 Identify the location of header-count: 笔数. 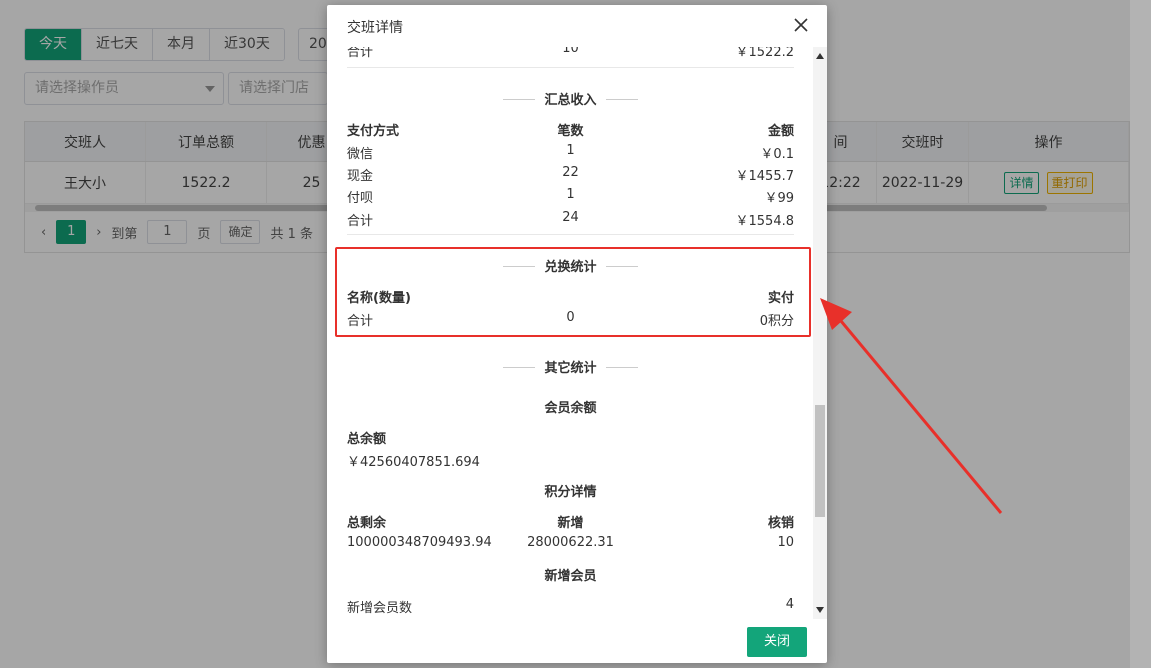
(570, 131).